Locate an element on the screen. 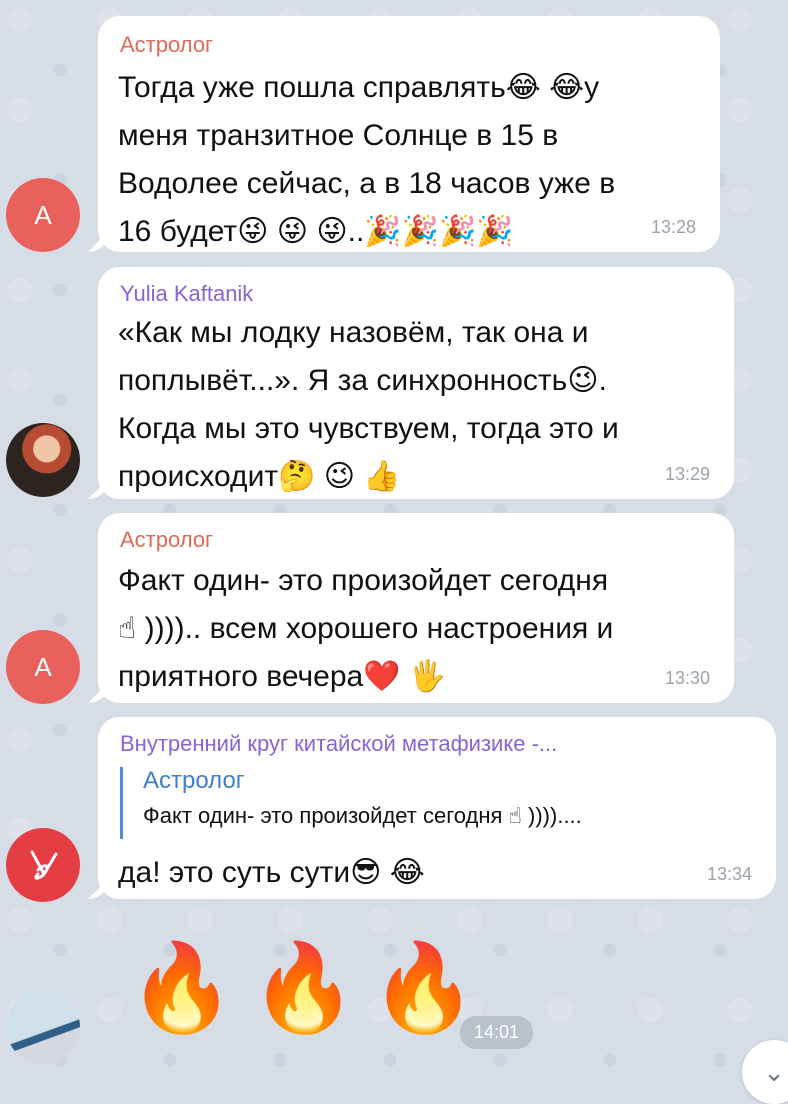 This screenshot has height=1104, width=788. message-line: приятного вечера❤️ 🖐 is located at coordinates (282, 676).